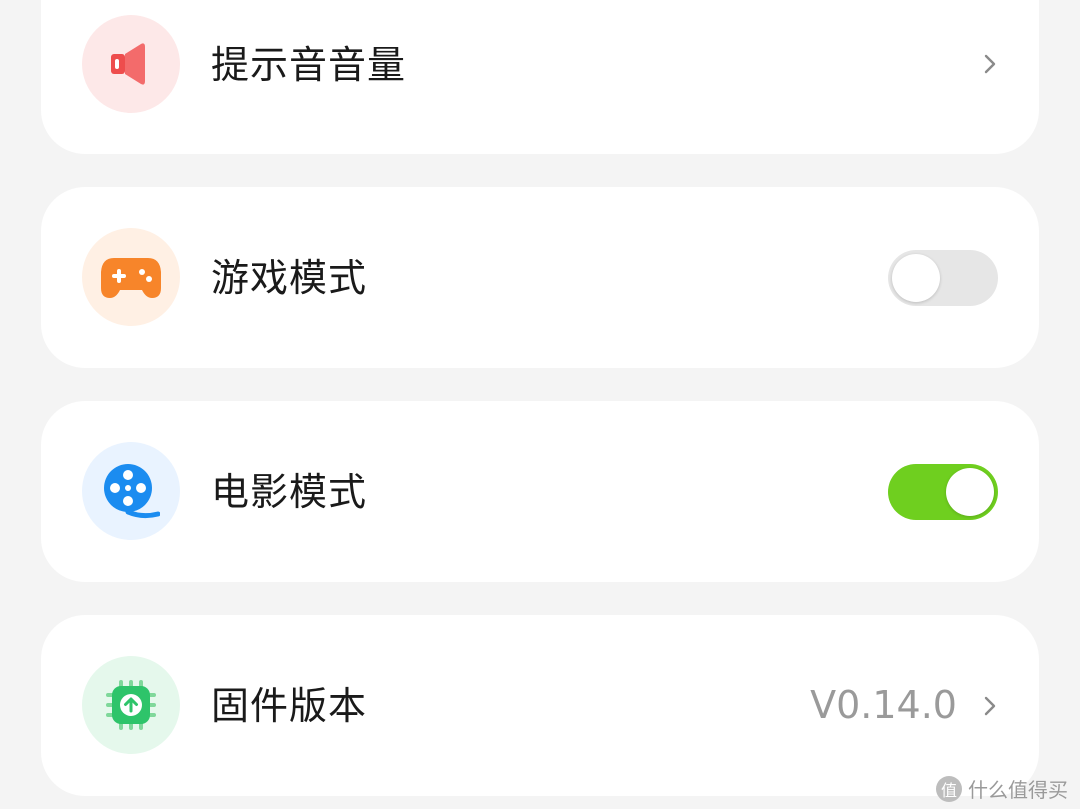 The width and height of the screenshot is (1080, 809). Describe the element at coordinates (943, 492) in the screenshot. I see `movie-mode-toggle` at that location.